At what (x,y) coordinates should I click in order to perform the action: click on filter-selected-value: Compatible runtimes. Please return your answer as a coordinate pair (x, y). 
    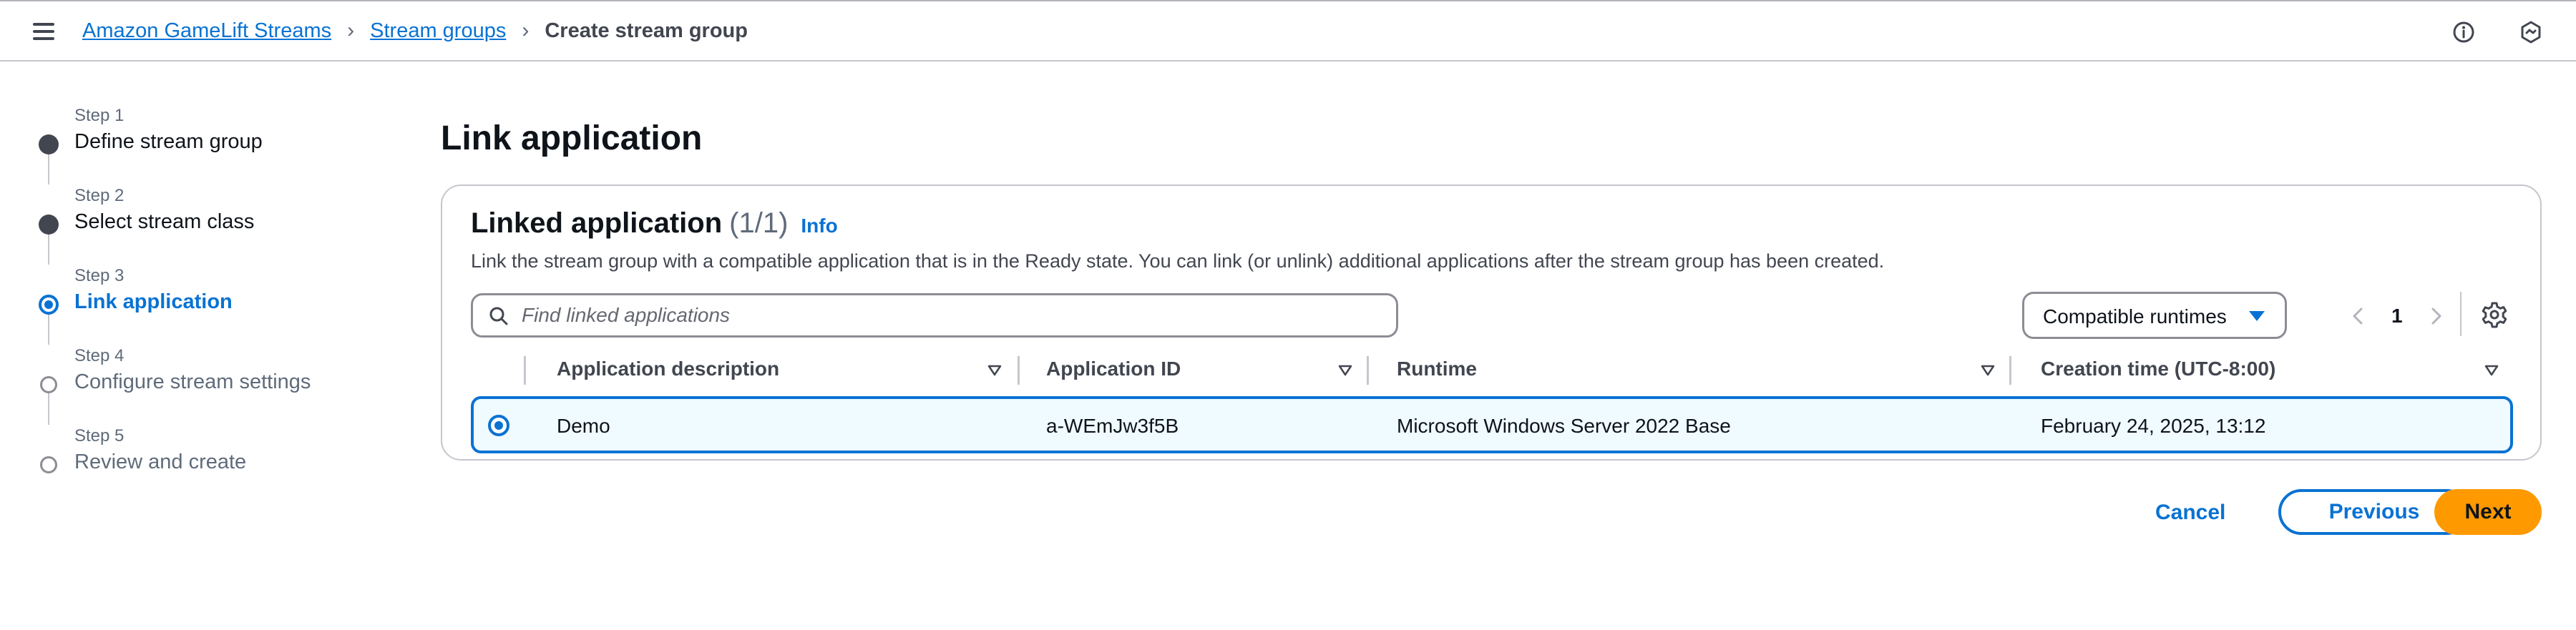
    Looking at the image, I should click on (2135, 316).